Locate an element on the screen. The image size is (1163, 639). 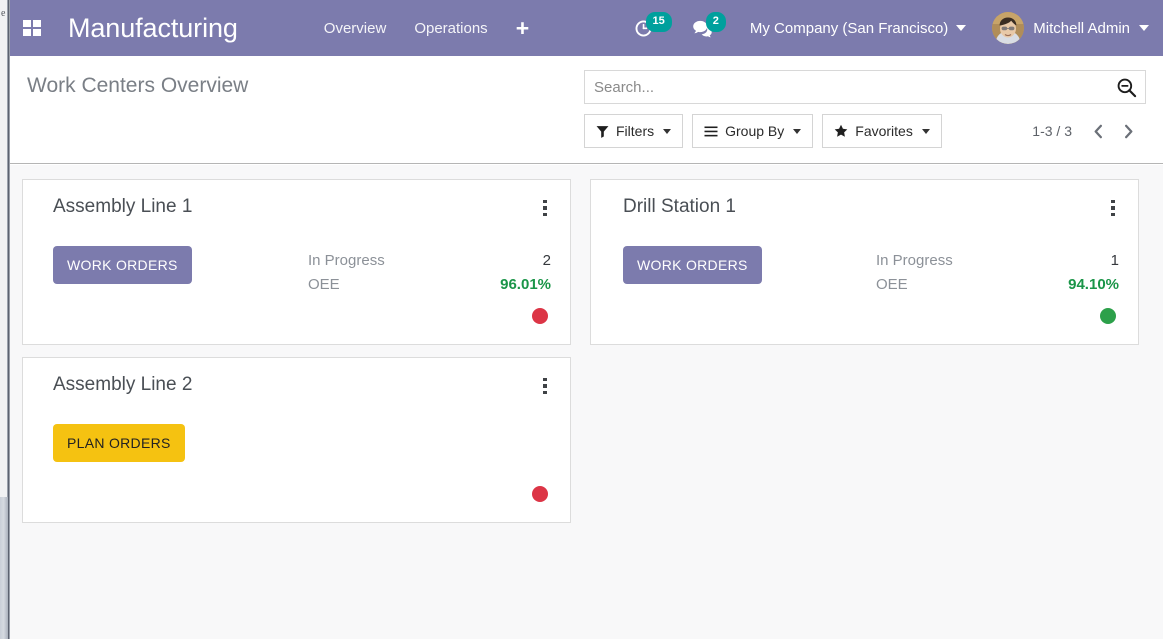
work-center-name: Drill Station 1 is located at coordinates (679, 206).